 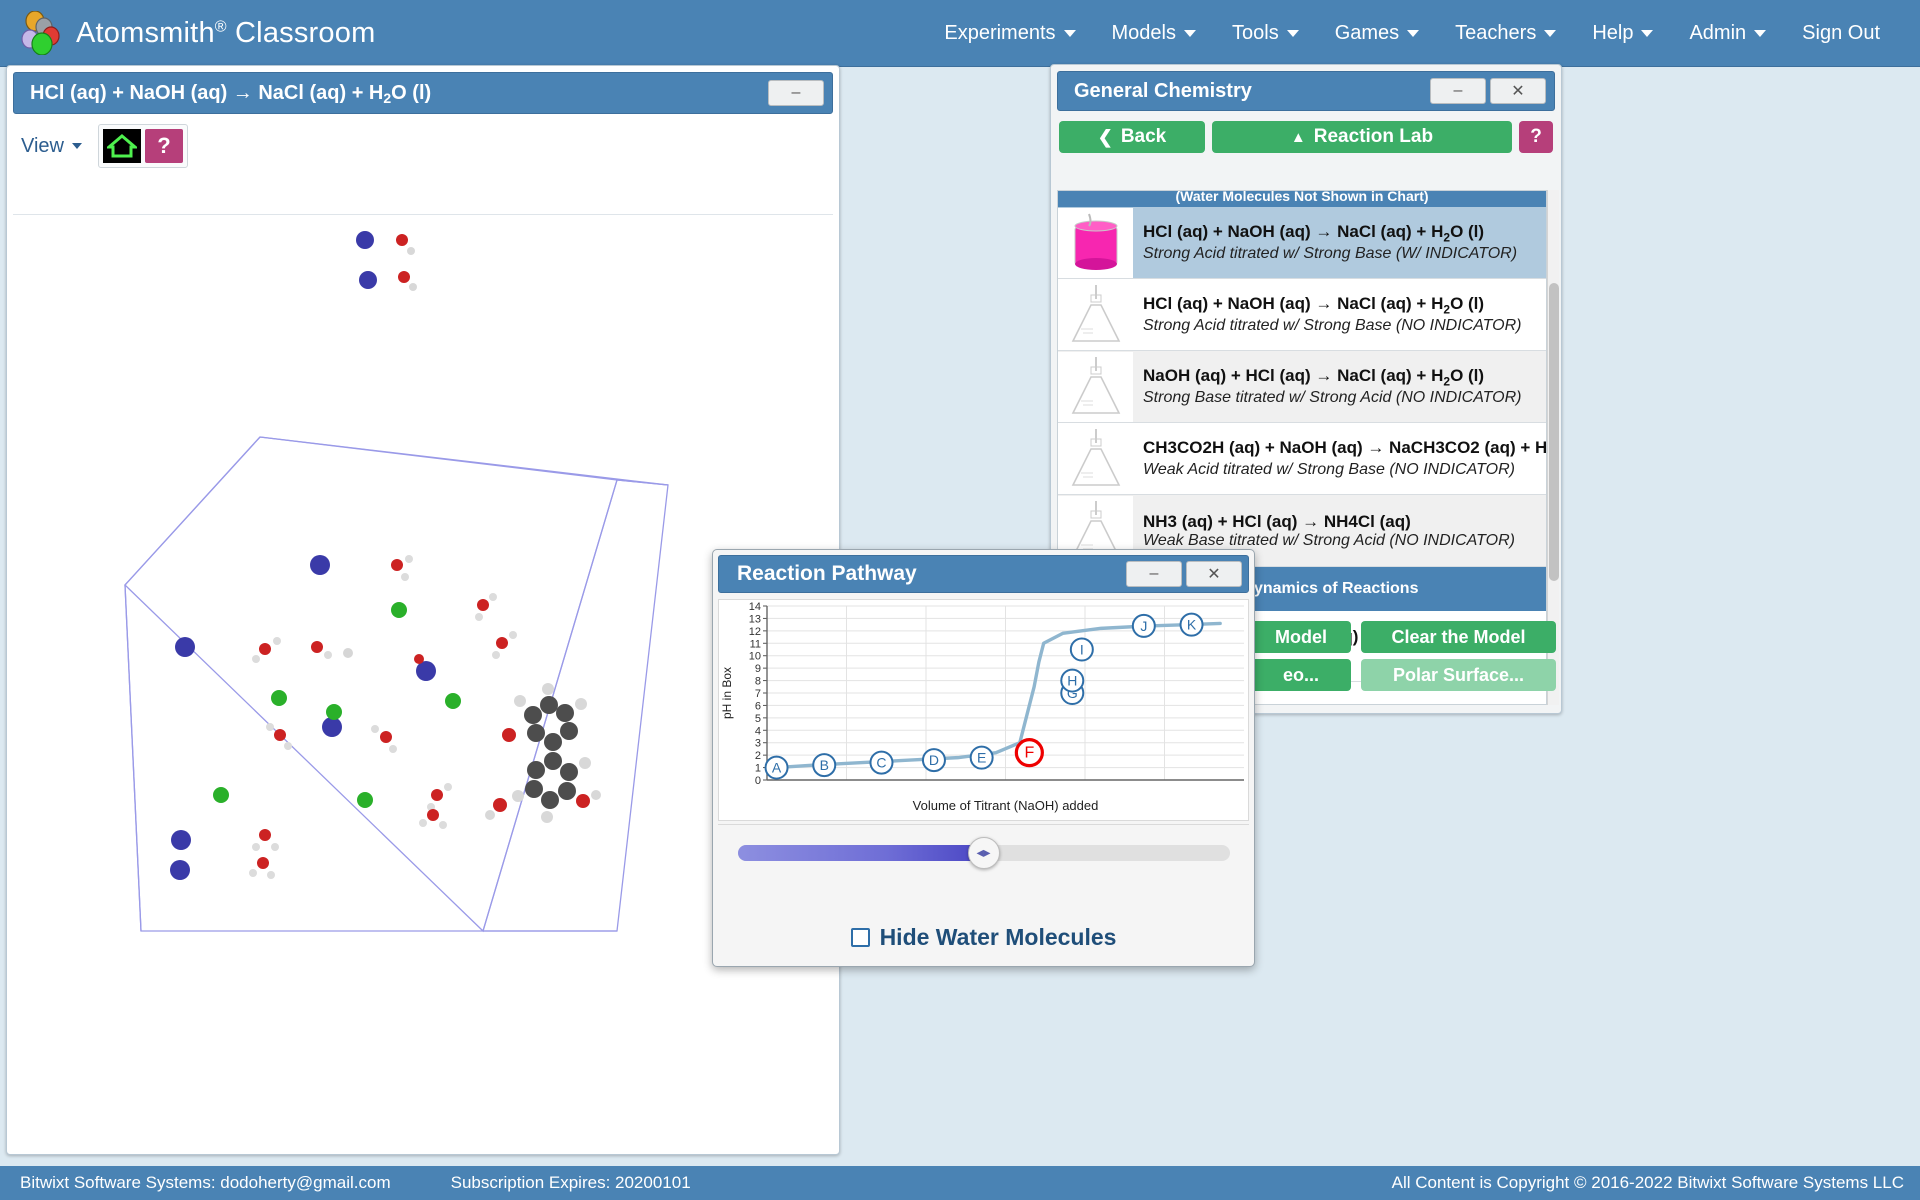 I want to click on reaction-pathway-titlebar: Reaction Pathway – ✕, so click(x=983, y=574).